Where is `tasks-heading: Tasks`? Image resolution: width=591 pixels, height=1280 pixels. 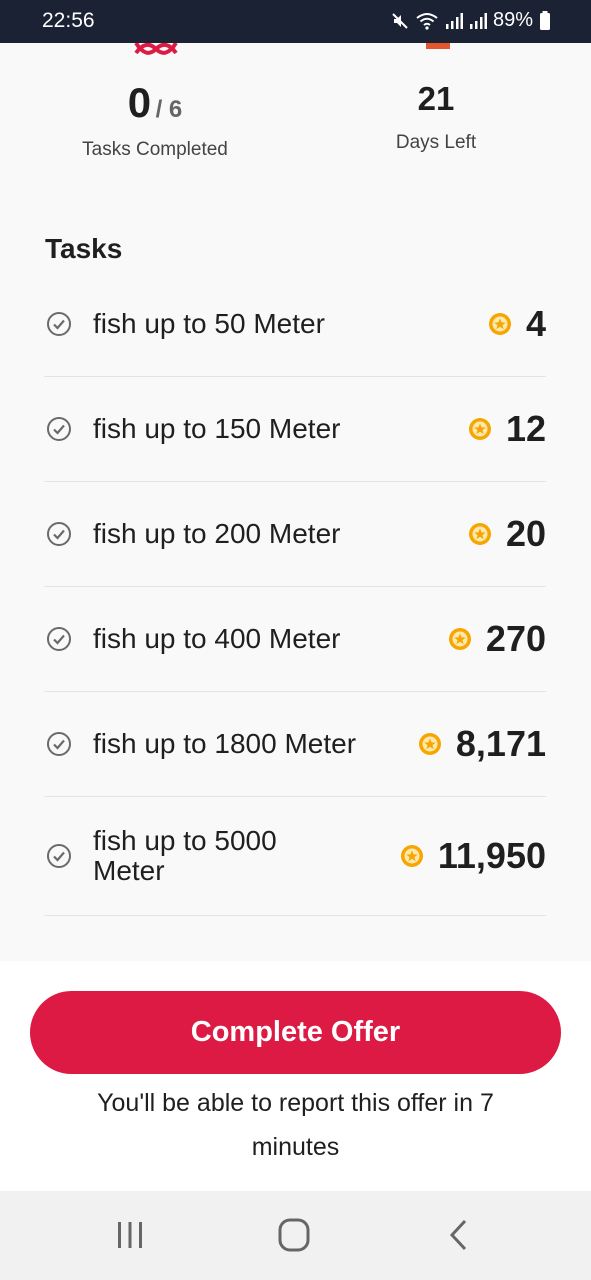 tasks-heading: Tasks is located at coordinates (84, 248).